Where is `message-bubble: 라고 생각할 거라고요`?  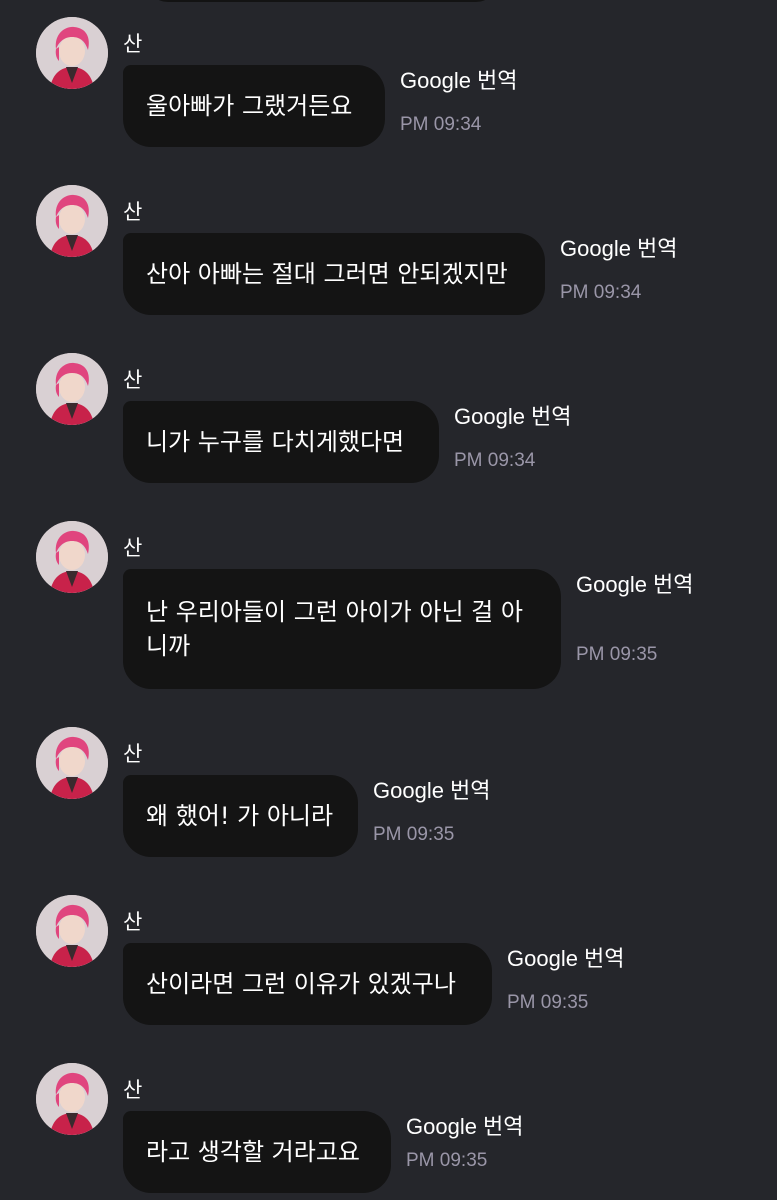
message-bubble: 라고 생각할 거라고요 is located at coordinates (257, 1152).